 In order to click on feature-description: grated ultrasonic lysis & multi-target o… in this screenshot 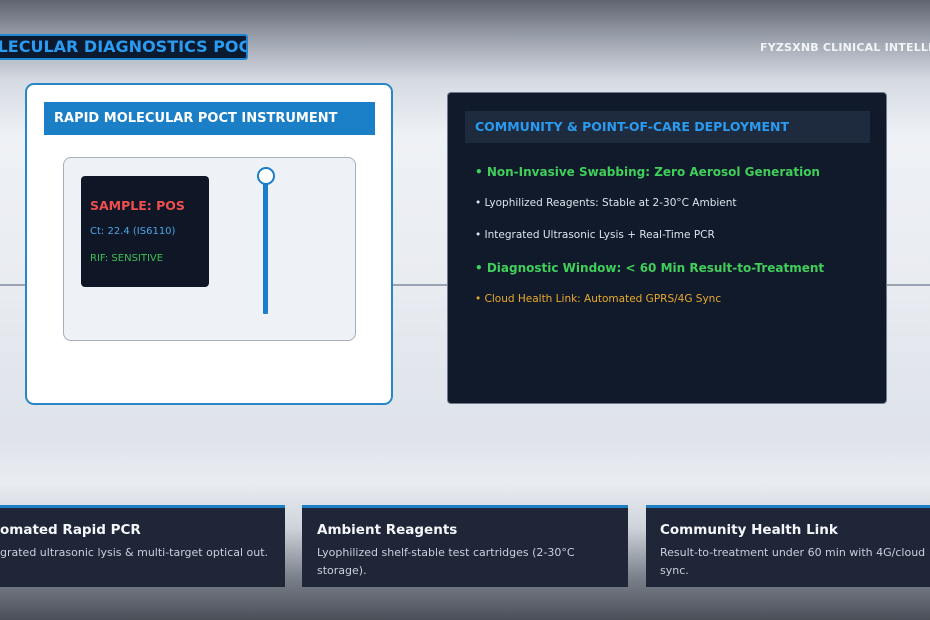, I will do `click(134, 552)`.